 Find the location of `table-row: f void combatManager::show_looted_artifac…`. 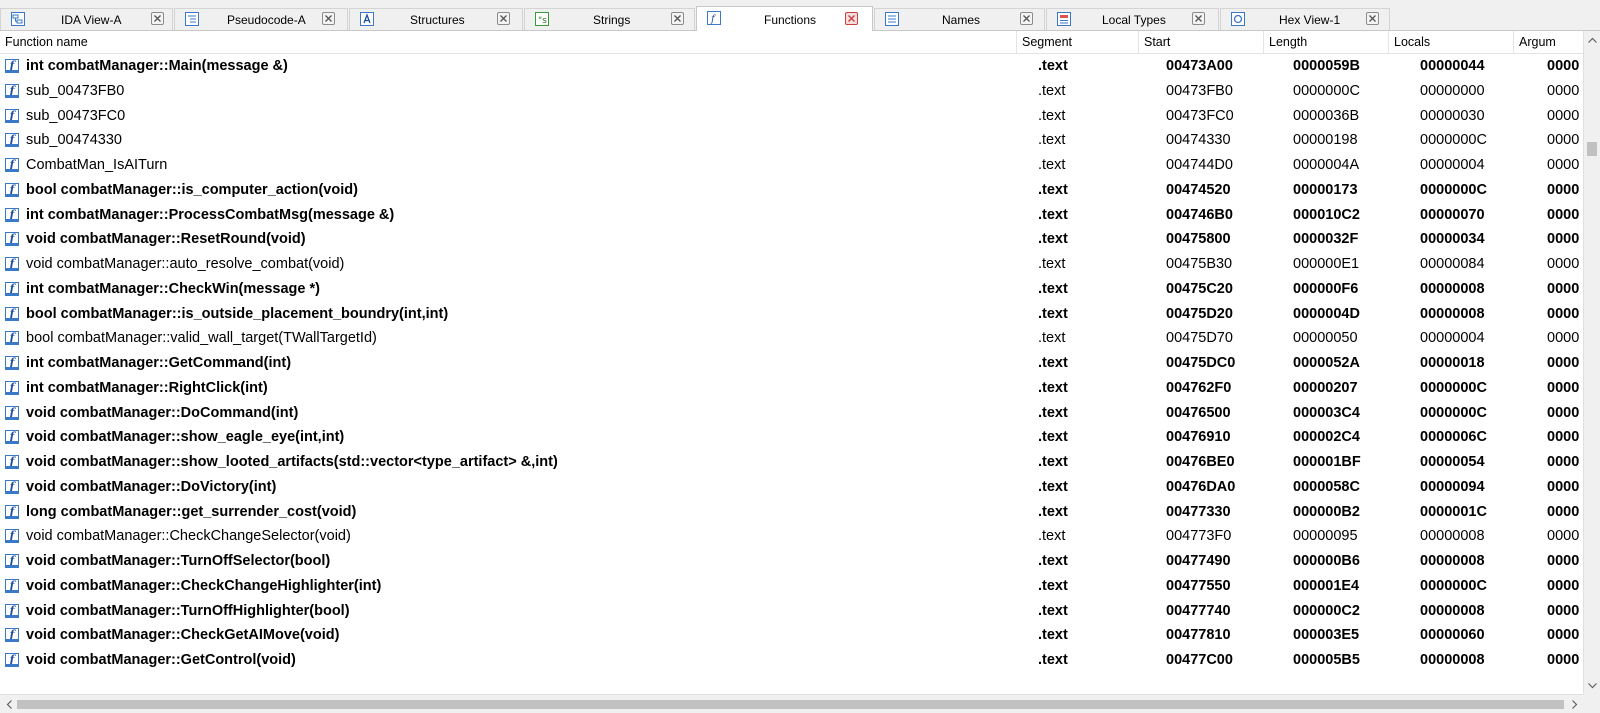

table-row: f void combatManager::show_looted_artifac… is located at coordinates (791, 462).